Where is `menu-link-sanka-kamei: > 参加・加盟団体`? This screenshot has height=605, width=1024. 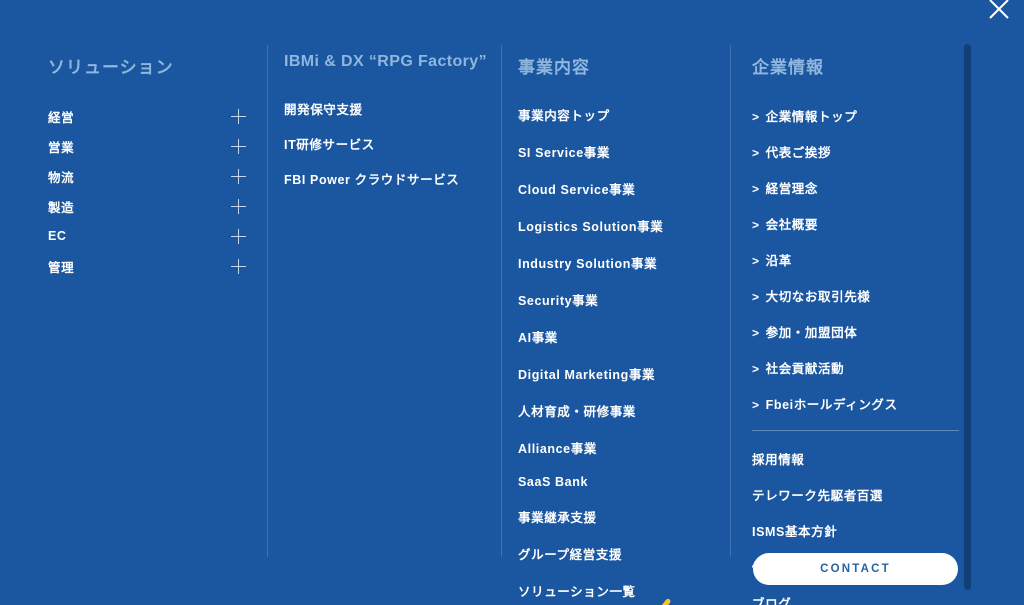
menu-link-sanka-kamei: > 参加・加盟団体 is located at coordinates (857, 331).